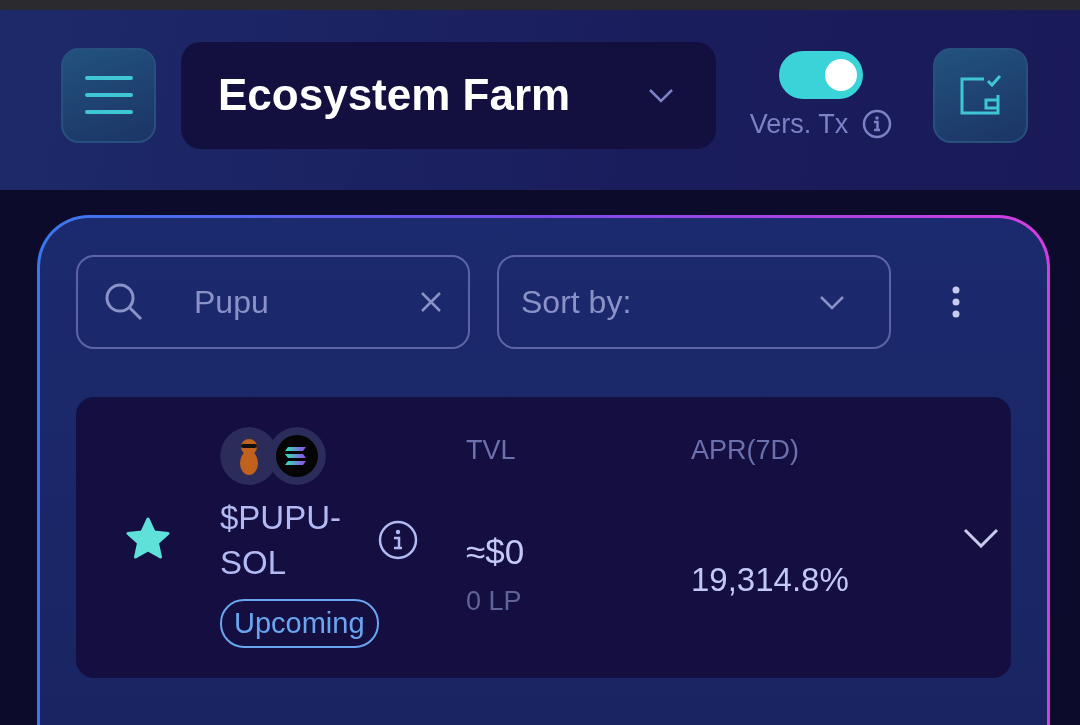 This screenshot has height=725, width=1080. What do you see at coordinates (770, 580) in the screenshot?
I see `apr-value: 19,314.8%` at bounding box center [770, 580].